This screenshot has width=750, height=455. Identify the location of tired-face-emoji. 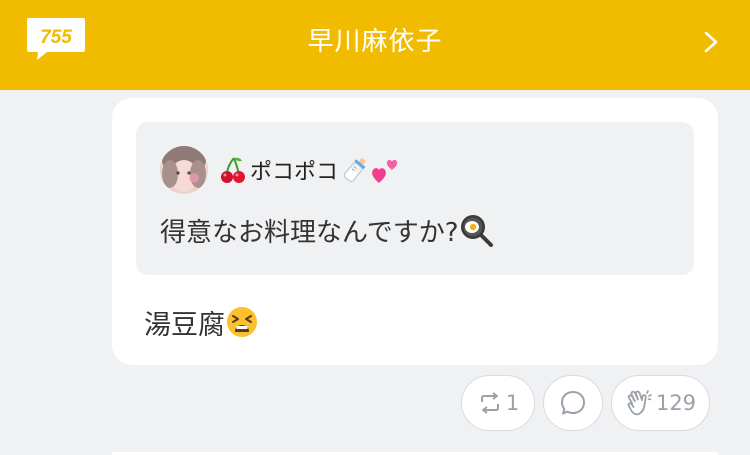
(242, 322).